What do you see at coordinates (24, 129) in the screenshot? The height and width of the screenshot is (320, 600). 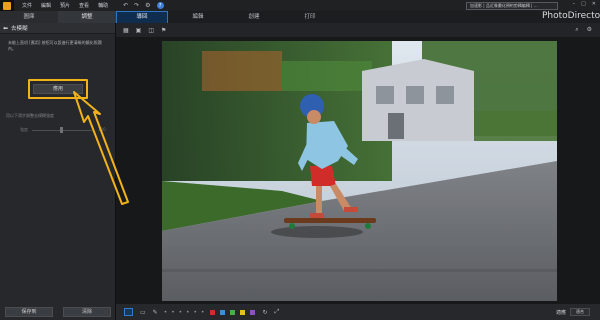 I see `slider-min-label: 強度` at bounding box center [24, 129].